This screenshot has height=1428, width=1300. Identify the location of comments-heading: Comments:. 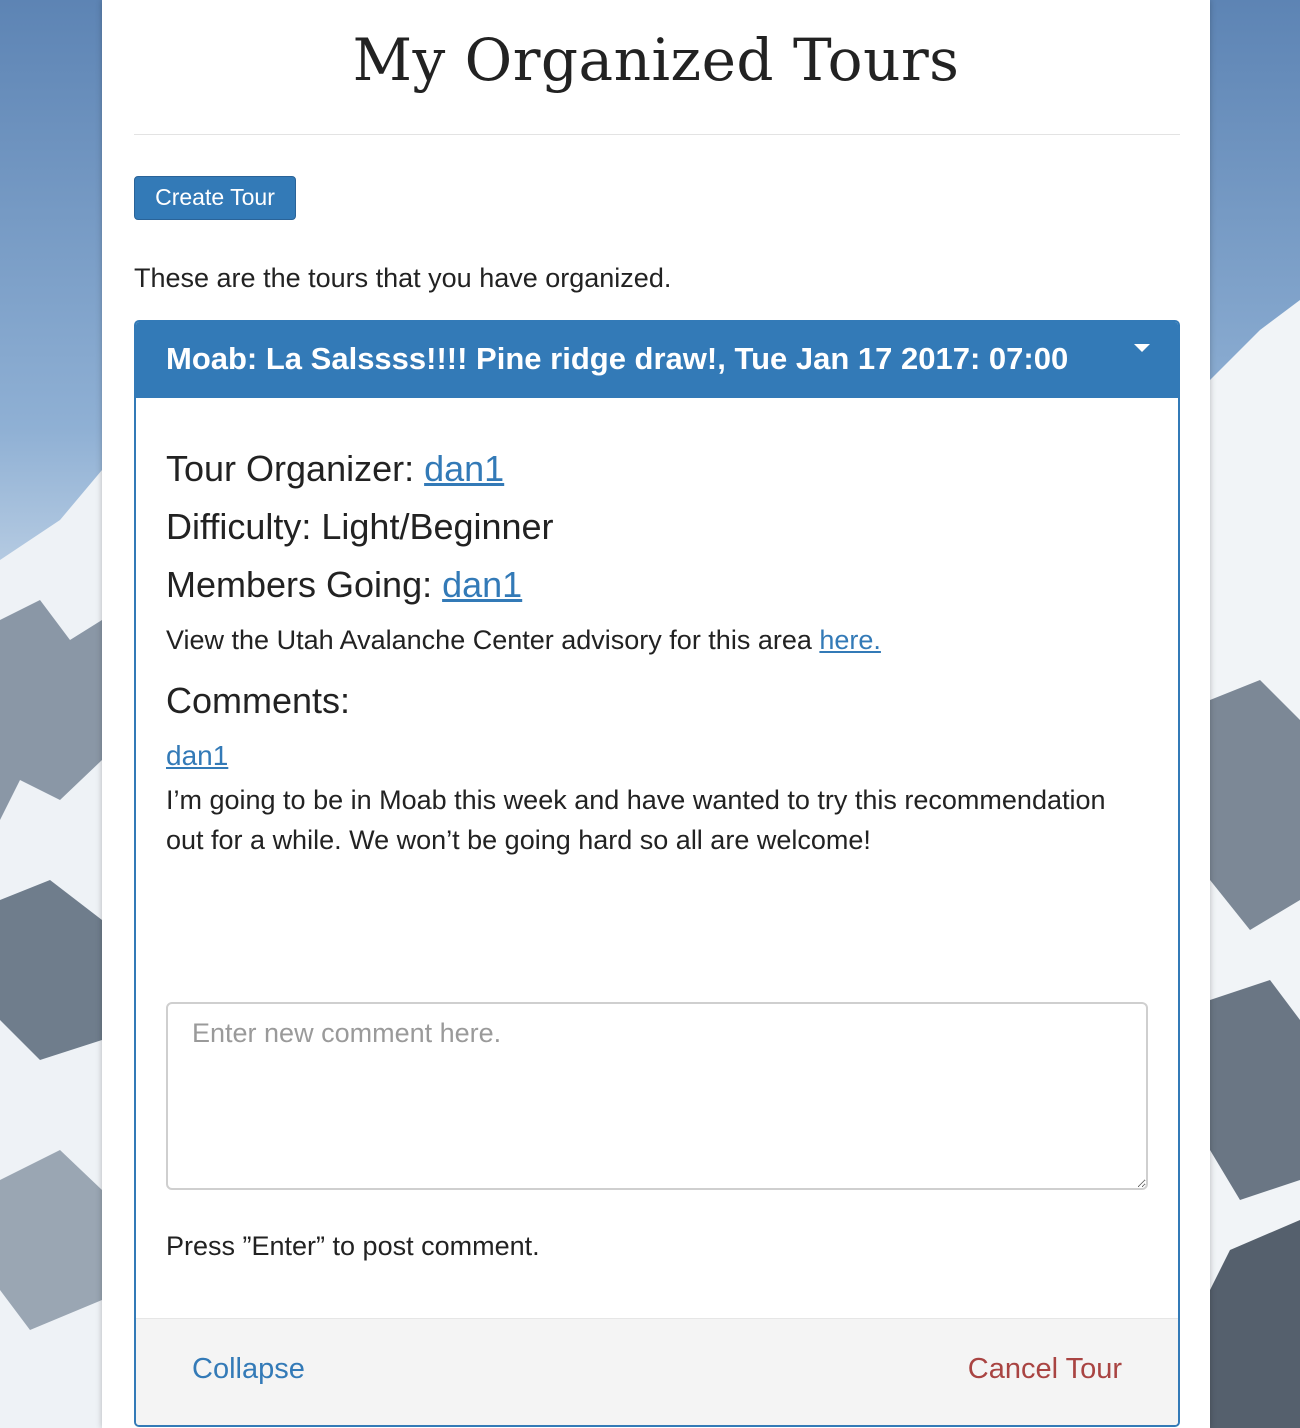
(258, 700).